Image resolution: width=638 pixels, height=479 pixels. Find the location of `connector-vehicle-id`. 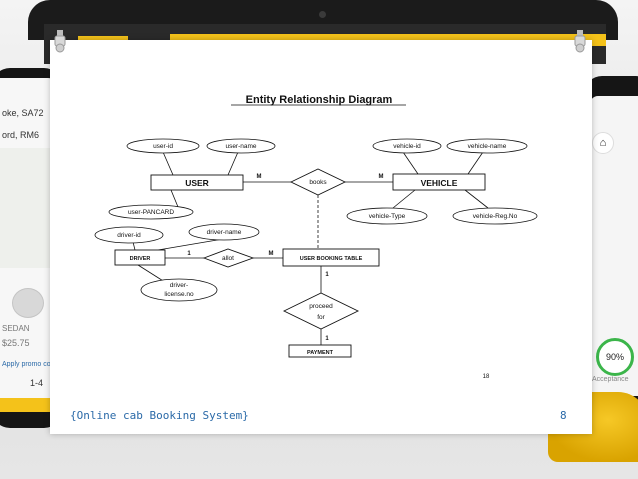

connector-vehicle-id is located at coordinates (410, 163).